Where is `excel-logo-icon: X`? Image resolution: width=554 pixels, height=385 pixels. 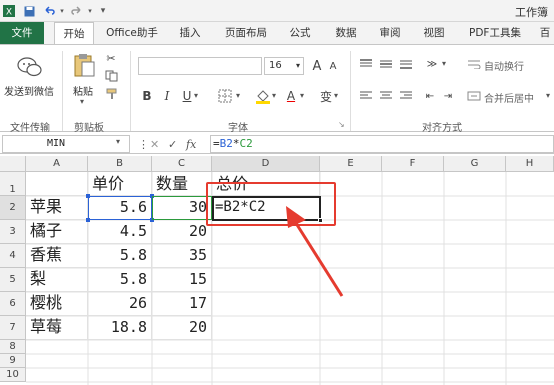 excel-logo-icon: X is located at coordinates (9, 11).